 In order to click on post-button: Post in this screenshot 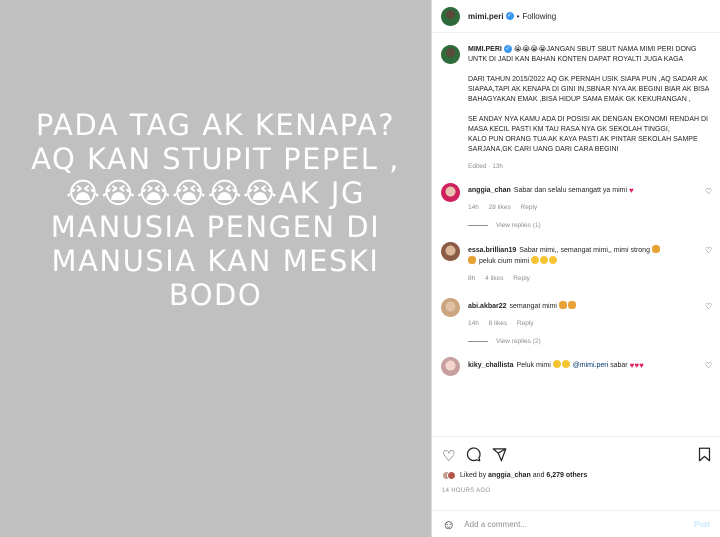, I will do `click(702, 524)`.